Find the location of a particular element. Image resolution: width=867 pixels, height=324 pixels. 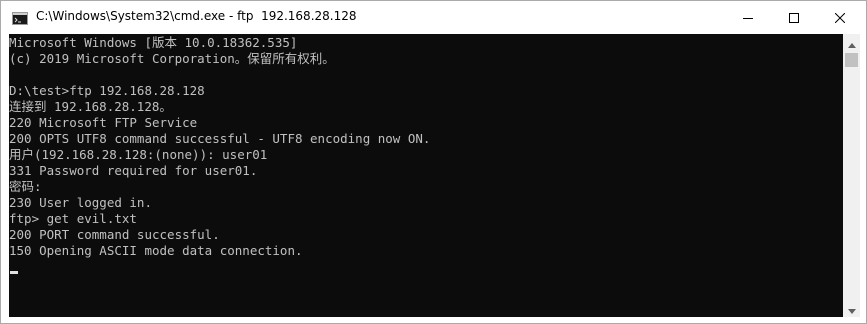

scroll-down-button is located at coordinates (851, 308).